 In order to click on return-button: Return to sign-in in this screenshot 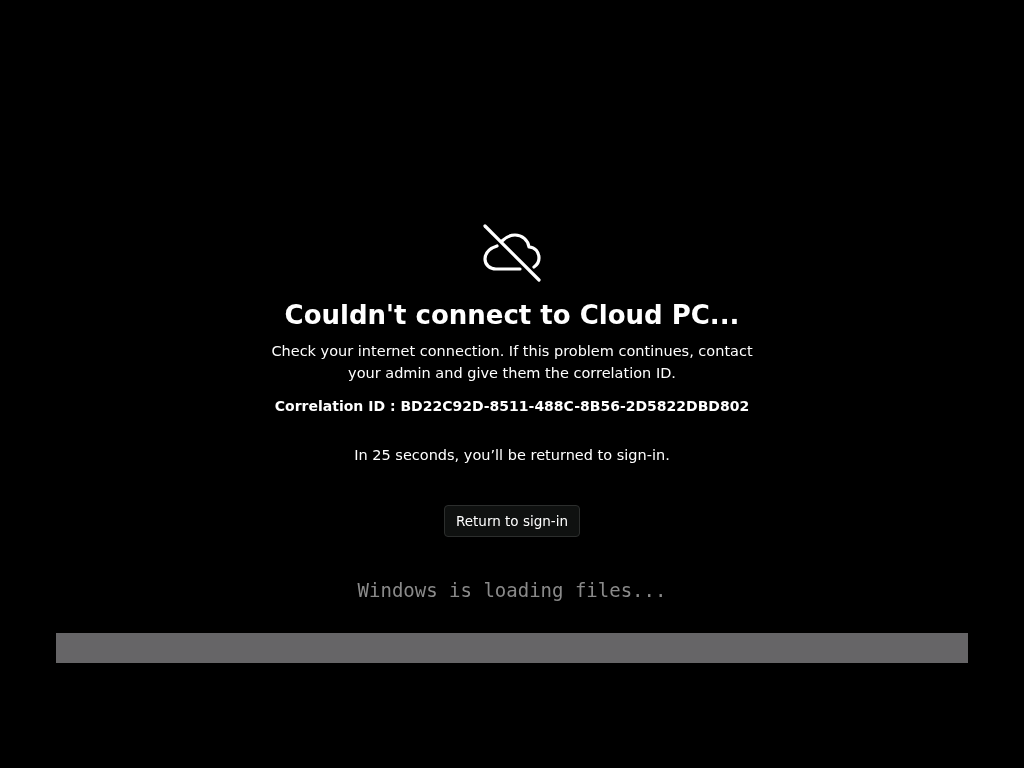, I will do `click(512, 521)`.